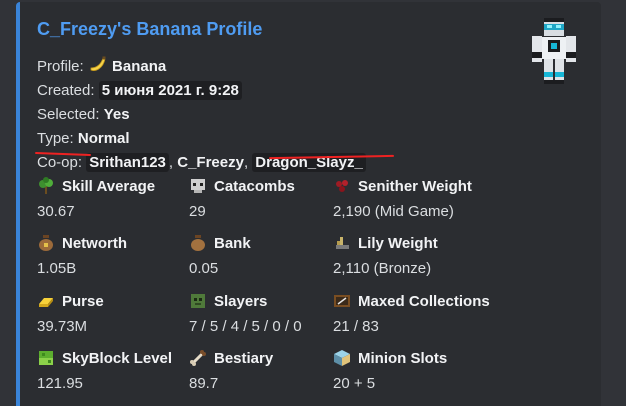  I want to click on bank-bag-icon, so click(198, 243).